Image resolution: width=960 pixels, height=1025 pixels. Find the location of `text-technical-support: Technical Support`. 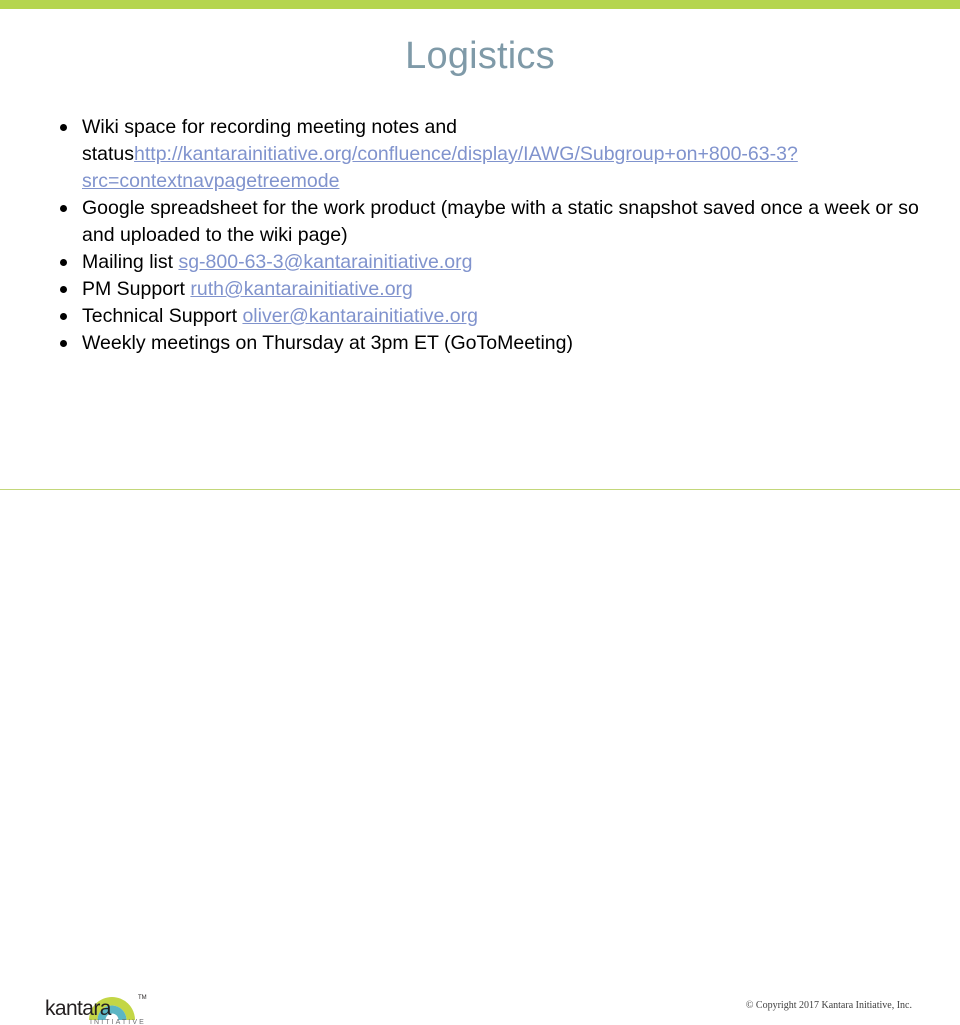

text-technical-support: Technical Support is located at coordinates (162, 316).